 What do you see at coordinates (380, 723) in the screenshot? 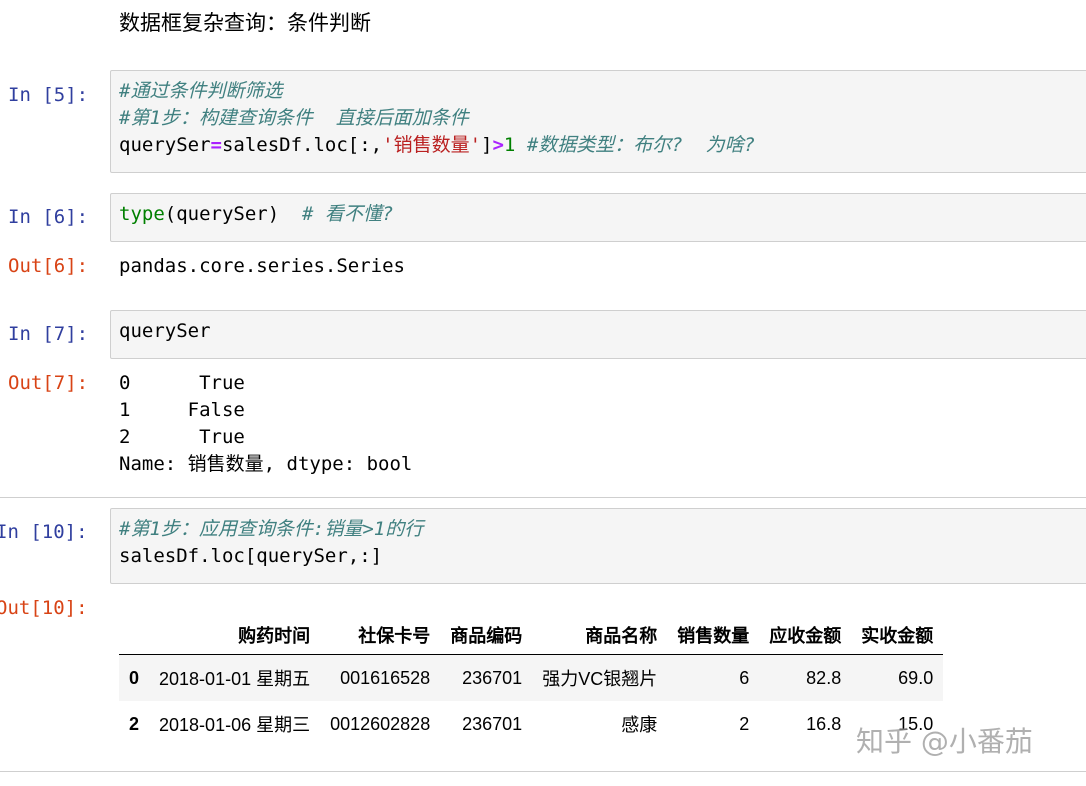
I see `table-cell: 0012602828` at bounding box center [380, 723].